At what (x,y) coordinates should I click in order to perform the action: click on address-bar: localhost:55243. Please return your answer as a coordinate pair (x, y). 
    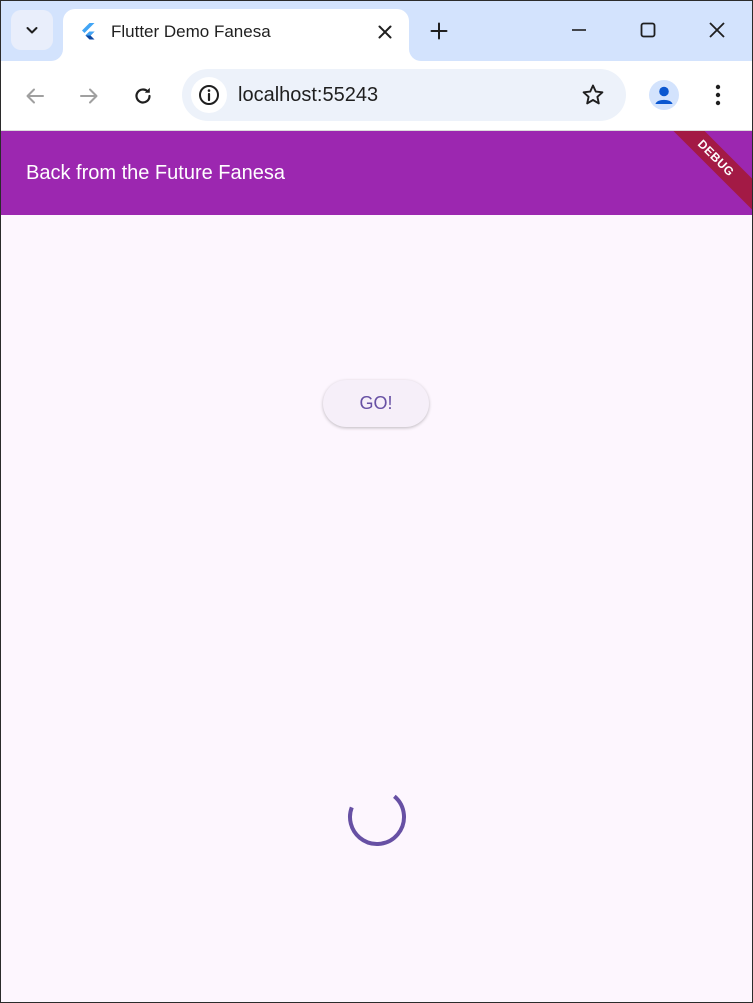
    Looking at the image, I should click on (404, 95).